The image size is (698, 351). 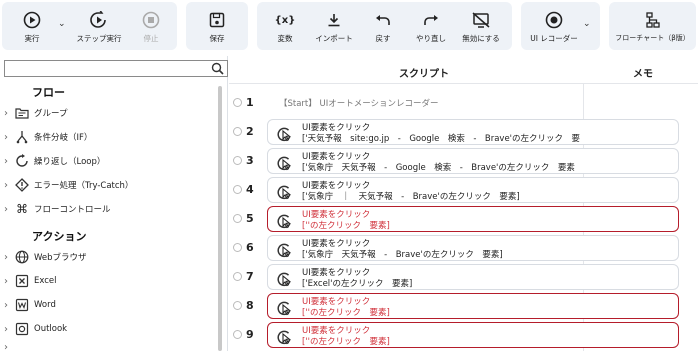 I want to click on flowchart-group: フローチャート（β版）, so click(x=652, y=26).